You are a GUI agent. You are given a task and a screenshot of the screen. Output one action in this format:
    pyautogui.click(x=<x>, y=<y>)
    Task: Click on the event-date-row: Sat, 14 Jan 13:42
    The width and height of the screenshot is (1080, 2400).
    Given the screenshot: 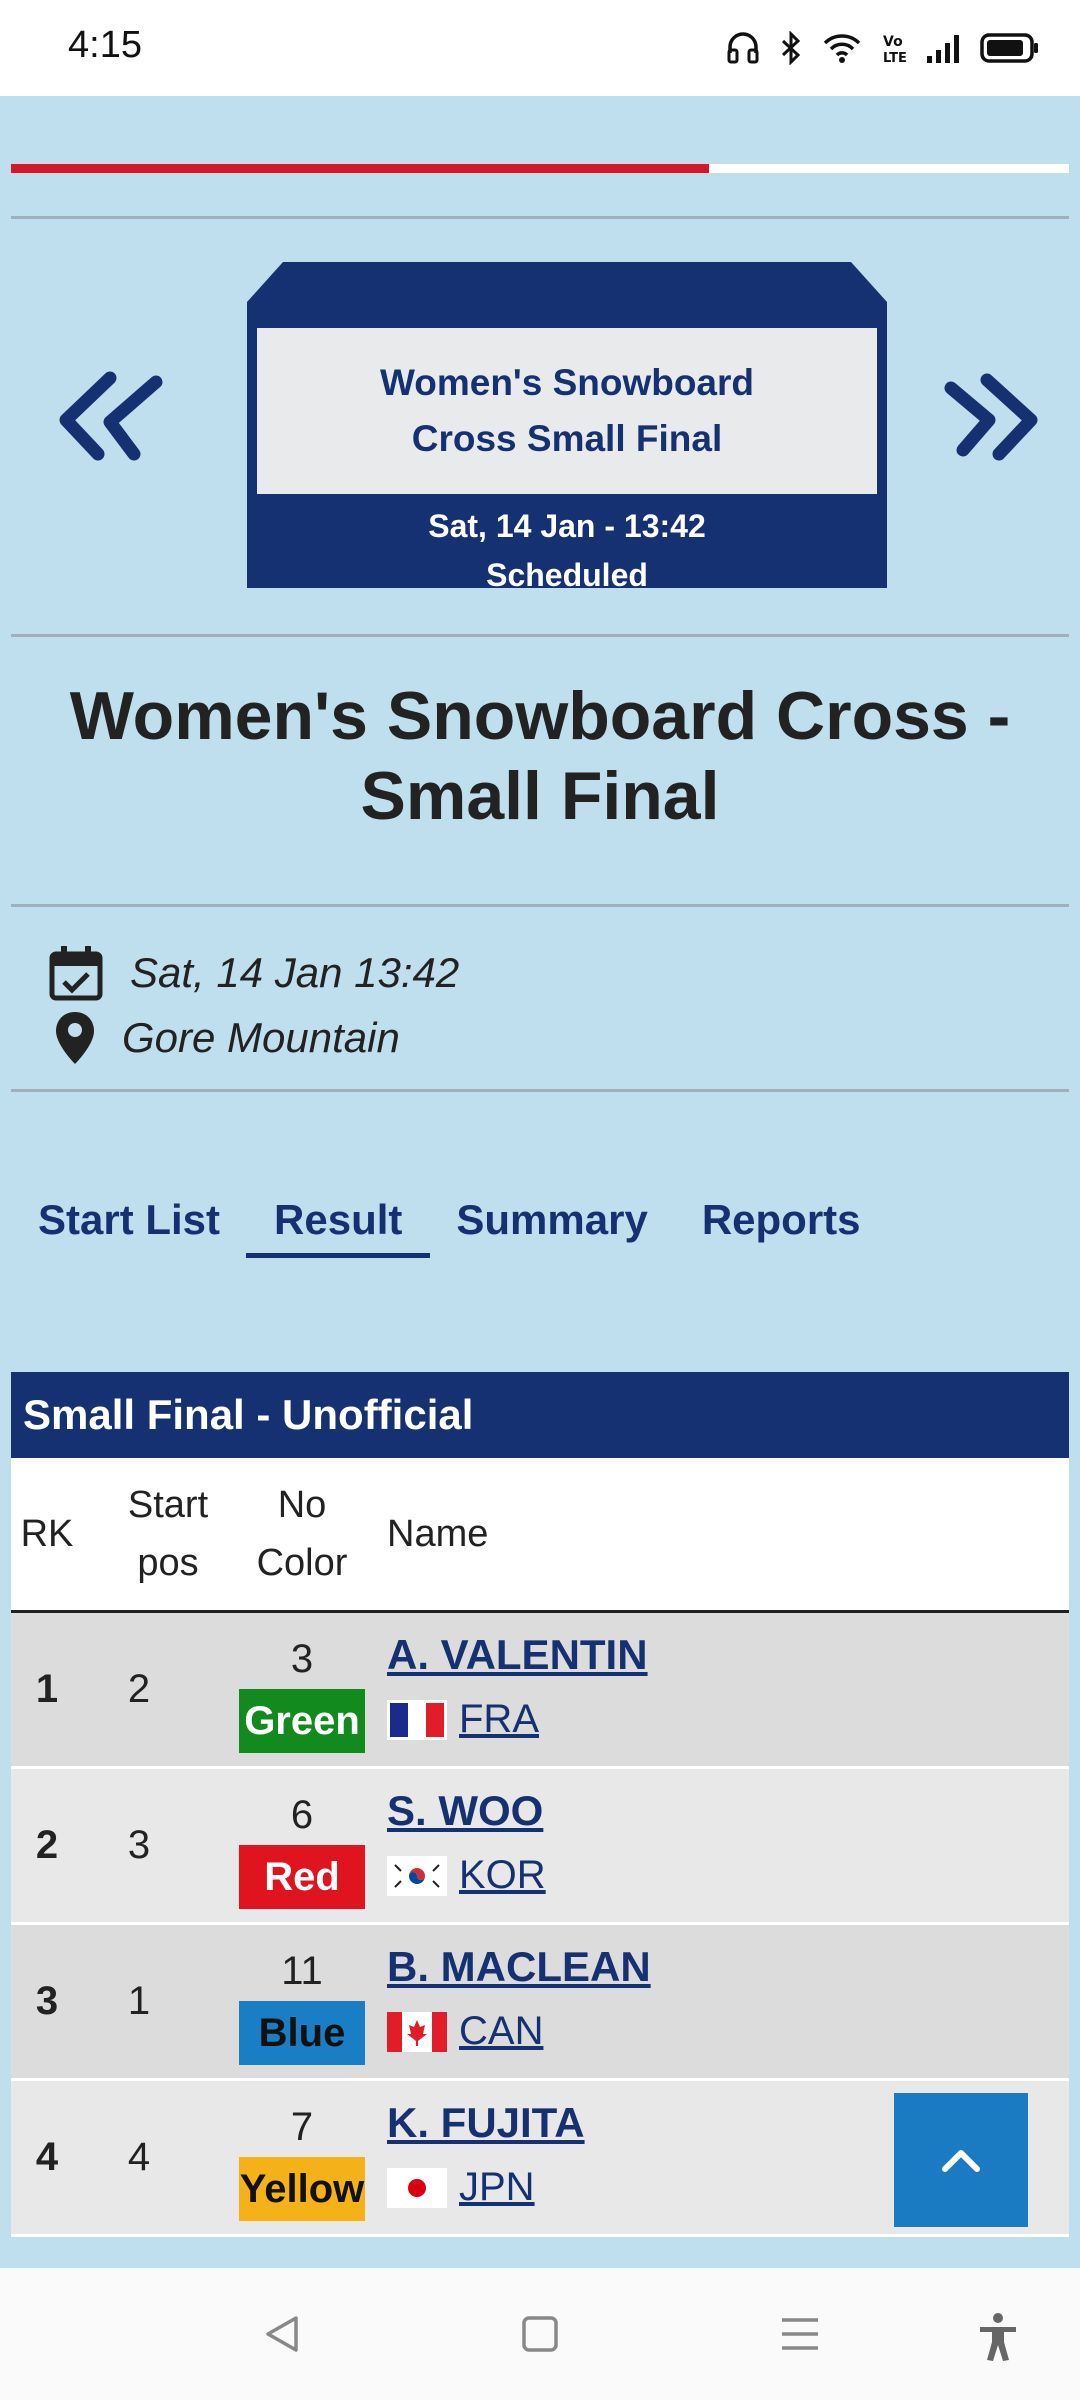 What is the action you would take?
    pyautogui.click(x=253, y=973)
    